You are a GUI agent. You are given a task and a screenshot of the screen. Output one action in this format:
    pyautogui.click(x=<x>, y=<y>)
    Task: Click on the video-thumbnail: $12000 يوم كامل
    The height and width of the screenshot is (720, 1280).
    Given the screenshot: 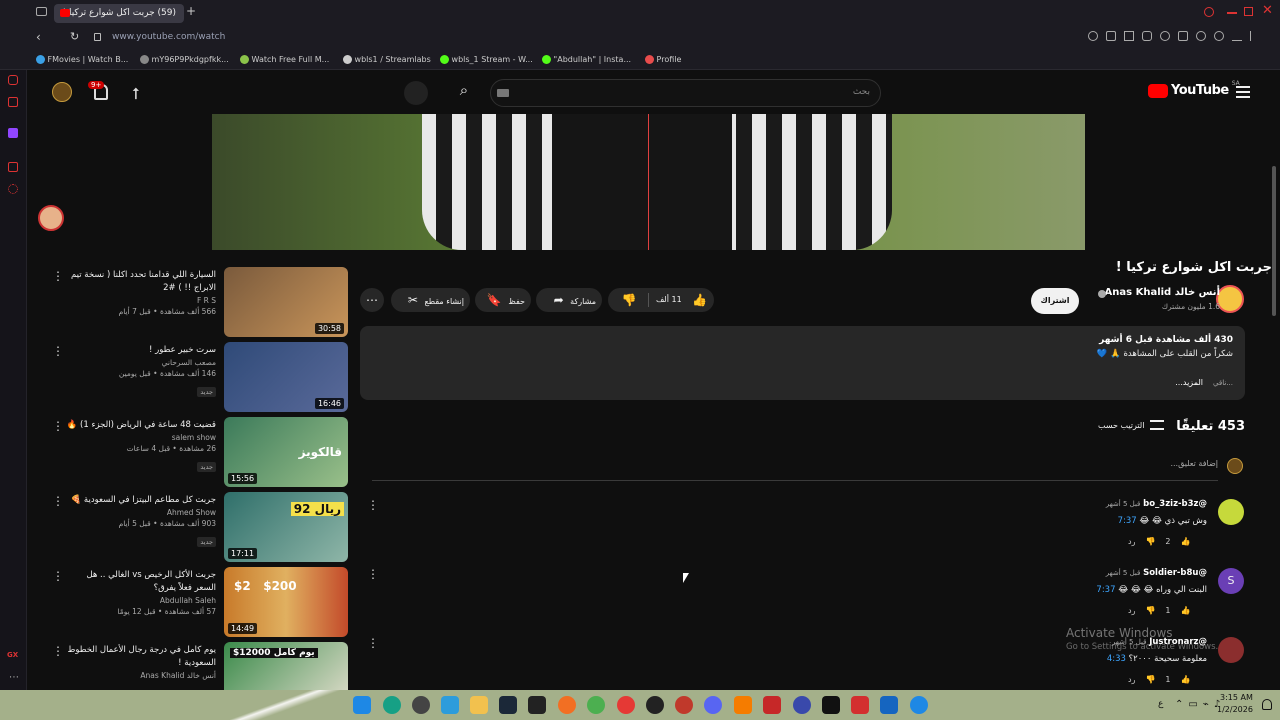 What is the action you would take?
    pyautogui.click(x=286, y=666)
    